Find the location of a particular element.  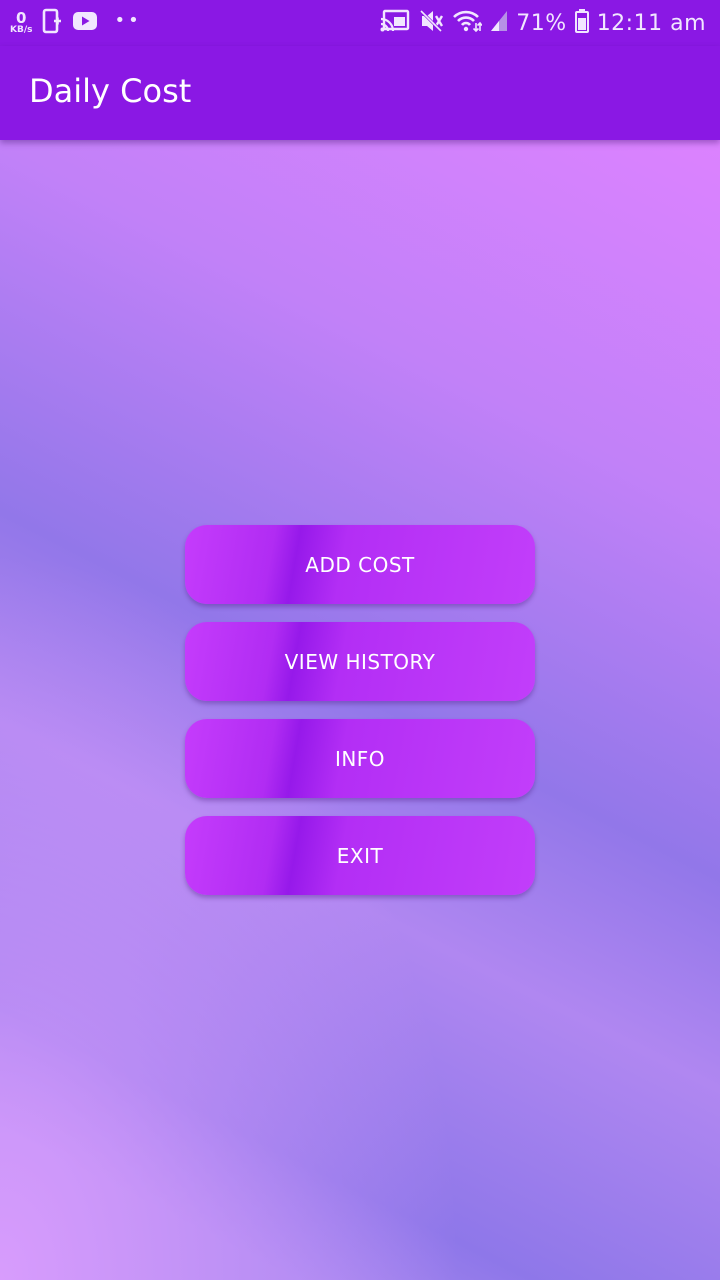

cast-icon is located at coordinates (395, 23).